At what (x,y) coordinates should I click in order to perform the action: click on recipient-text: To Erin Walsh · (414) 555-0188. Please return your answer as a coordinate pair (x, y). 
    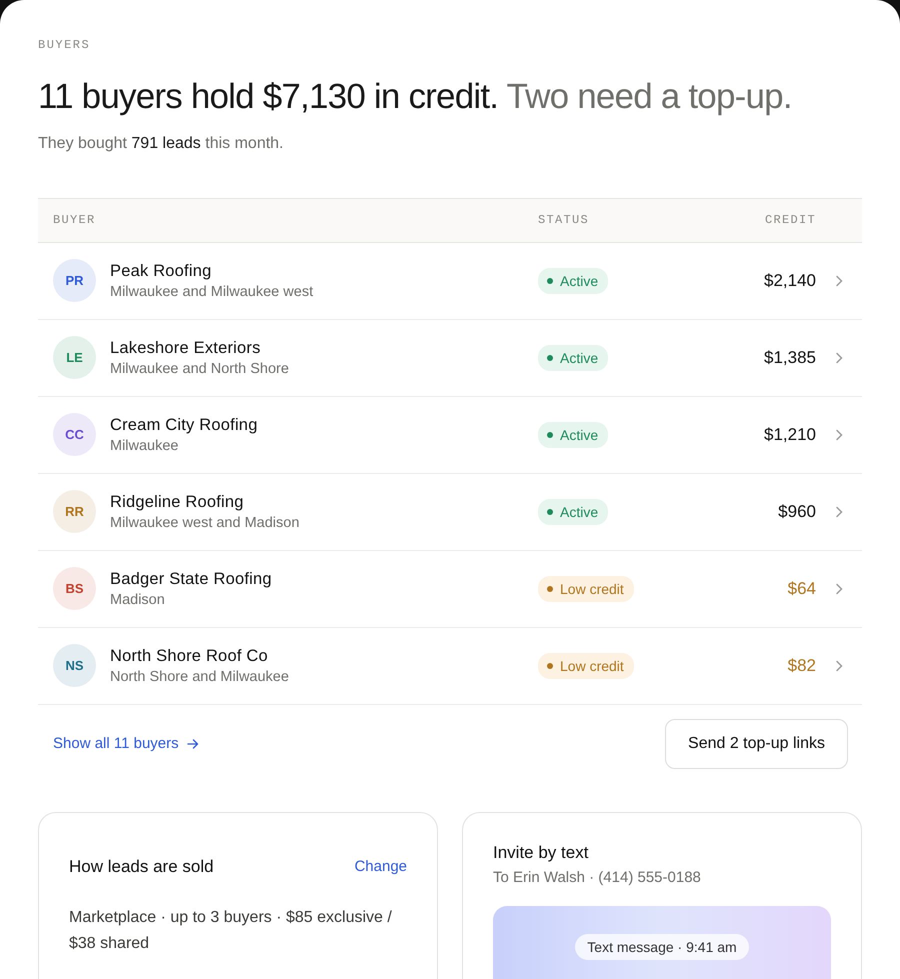
    Looking at the image, I should click on (597, 877).